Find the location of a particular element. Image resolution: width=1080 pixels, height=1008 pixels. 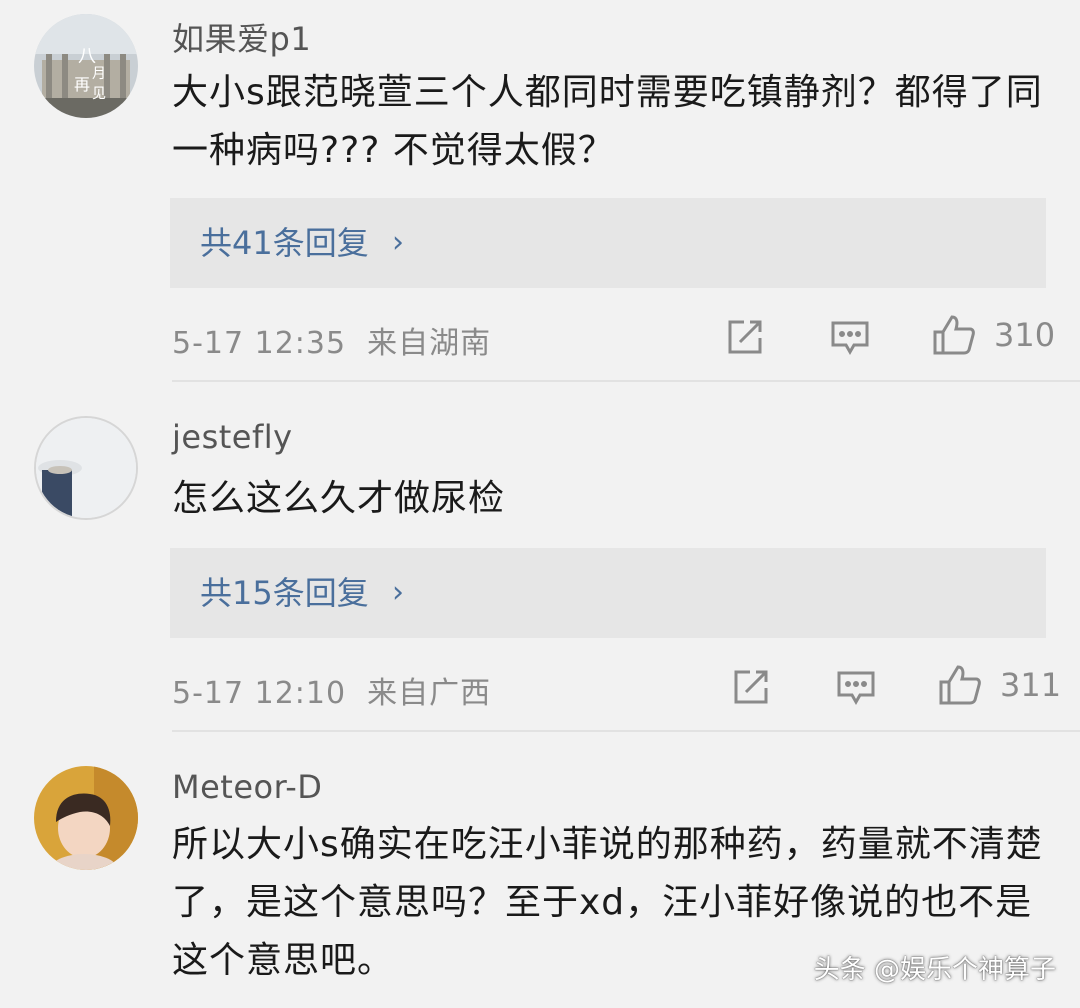

comment-meta: 5-17 12:35 来自湖南 is located at coordinates (331, 340).